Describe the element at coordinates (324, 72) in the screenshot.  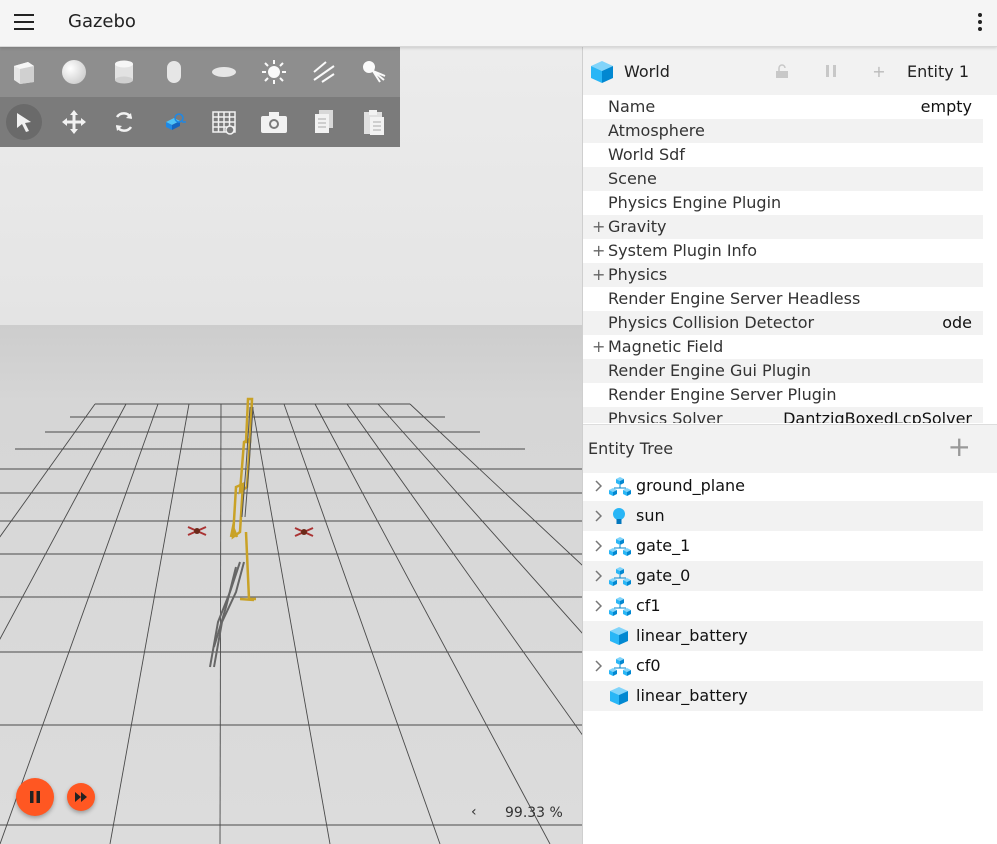
I see `directional-light-icon` at that location.